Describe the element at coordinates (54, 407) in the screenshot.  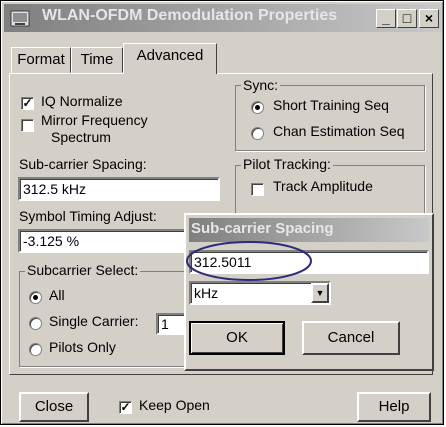
I see `close-button: Close` at that location.